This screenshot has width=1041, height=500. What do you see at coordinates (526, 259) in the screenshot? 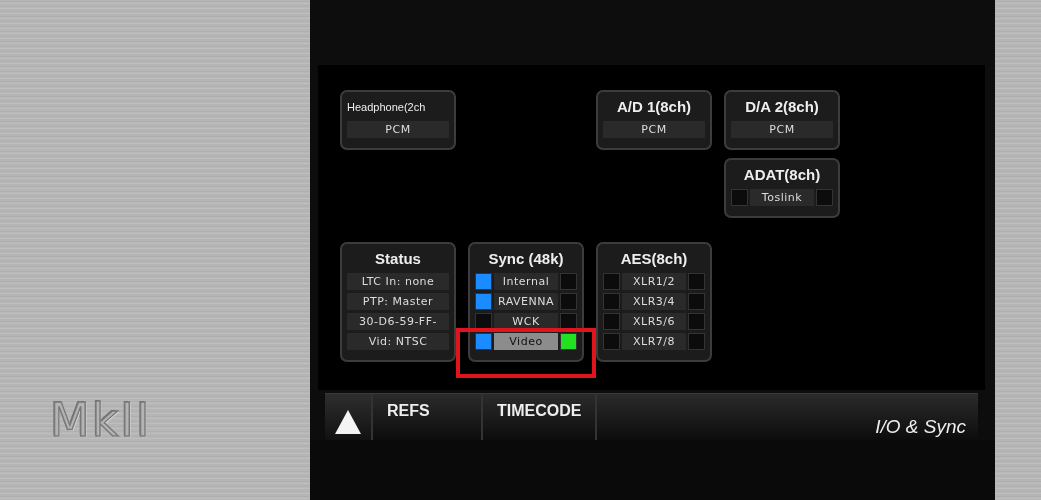
I see `module-title: Sync (48k)` at bounding box center [526, 259].